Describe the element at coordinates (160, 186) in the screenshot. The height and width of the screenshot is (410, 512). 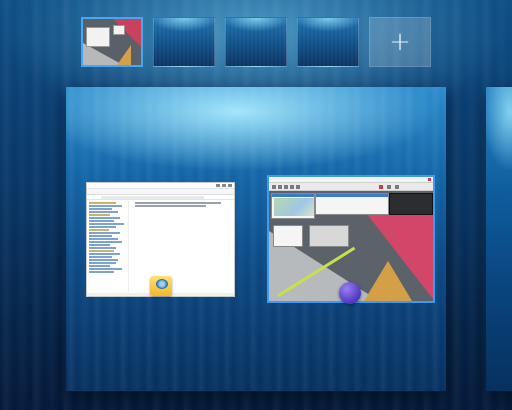
I see `explorer-titlebar` at that location.